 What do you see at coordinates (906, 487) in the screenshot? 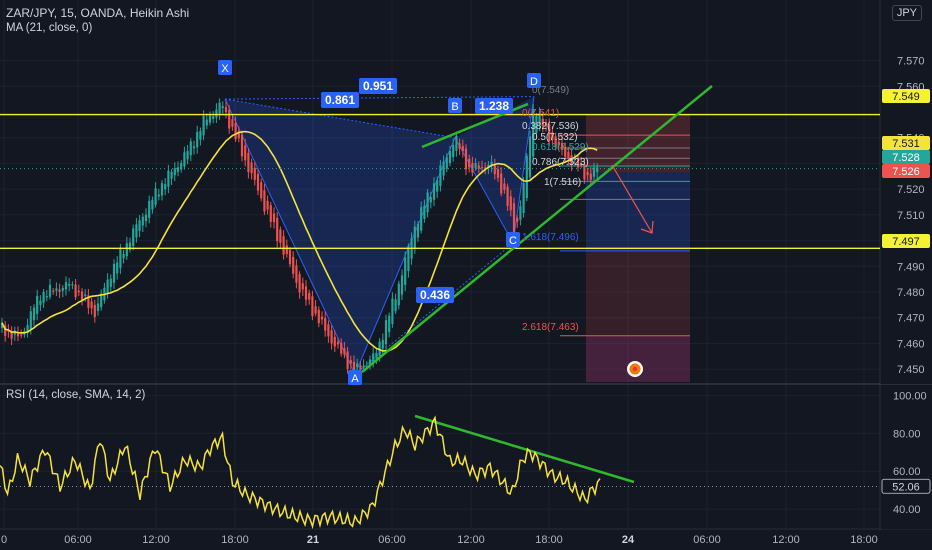
I see `rsi-value-text: 52.06` at bounding box center [906, 487].